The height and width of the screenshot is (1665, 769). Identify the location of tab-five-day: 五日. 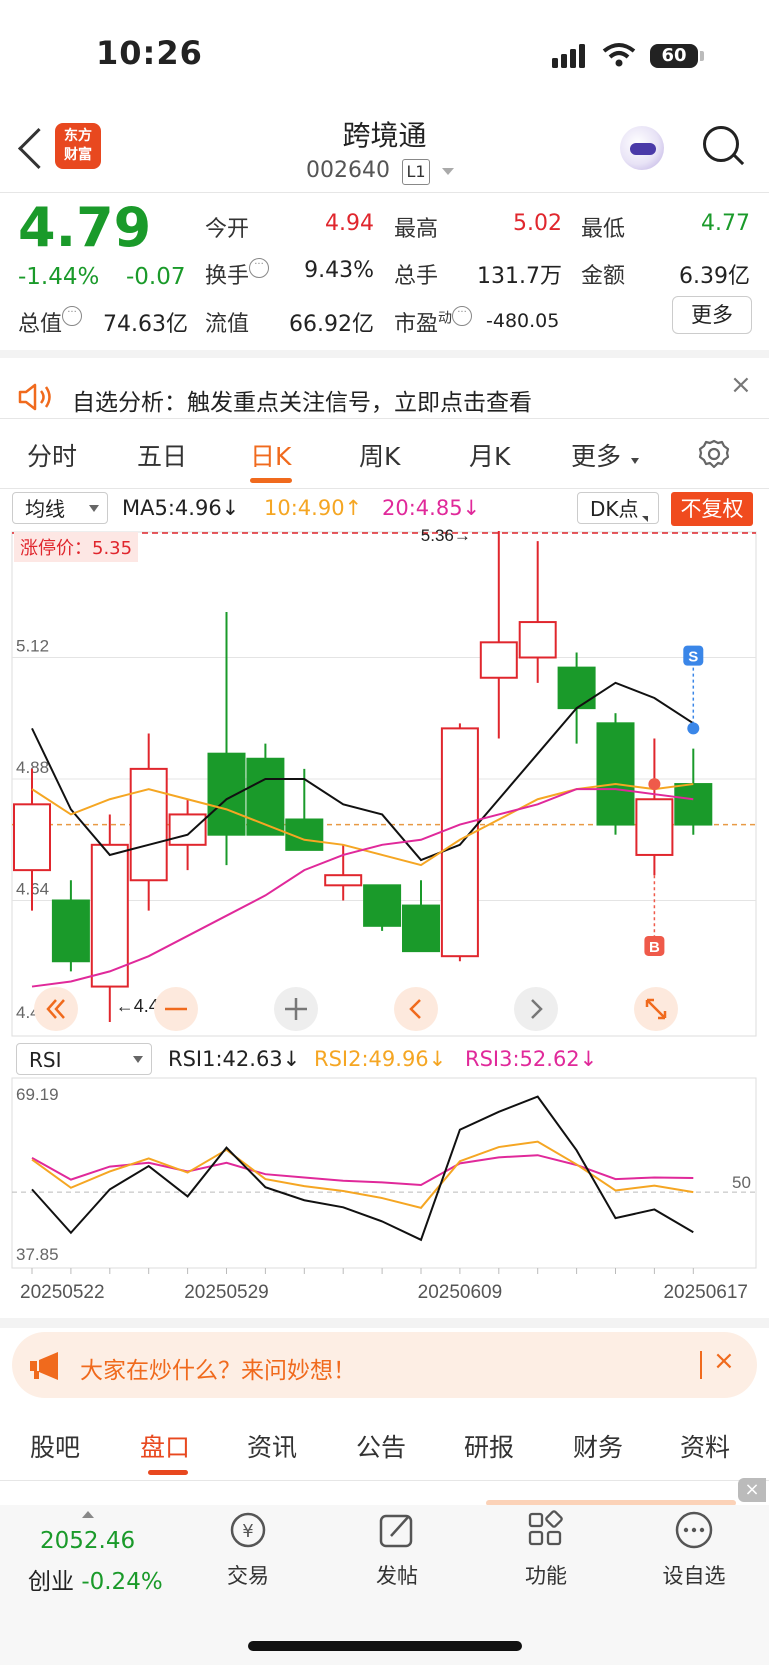
(162, 455).